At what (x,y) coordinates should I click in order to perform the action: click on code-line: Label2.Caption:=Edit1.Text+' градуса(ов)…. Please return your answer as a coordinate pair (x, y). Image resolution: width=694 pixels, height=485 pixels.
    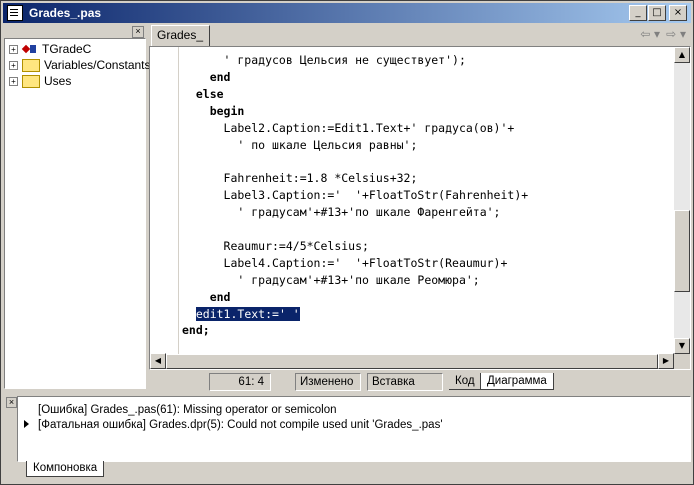
    Looking at the image, I should click on (348, 128).